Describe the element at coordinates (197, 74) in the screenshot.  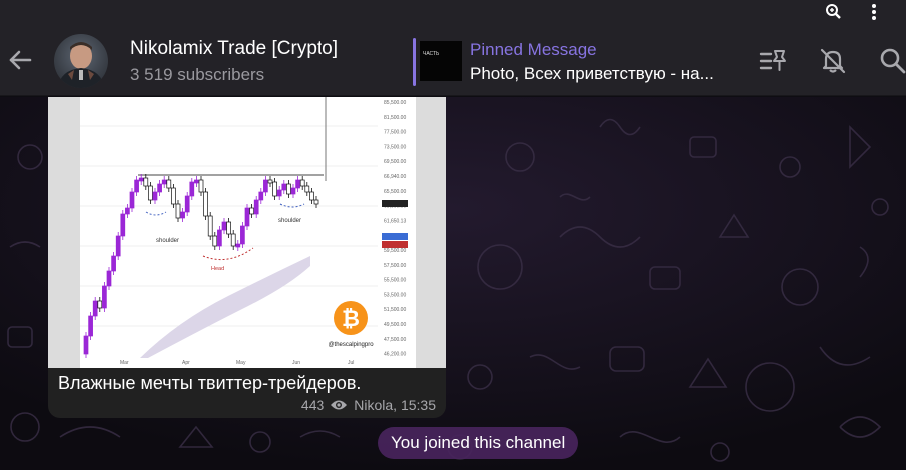
I see `subscriber-count: 3 519 subscribers` at that location.